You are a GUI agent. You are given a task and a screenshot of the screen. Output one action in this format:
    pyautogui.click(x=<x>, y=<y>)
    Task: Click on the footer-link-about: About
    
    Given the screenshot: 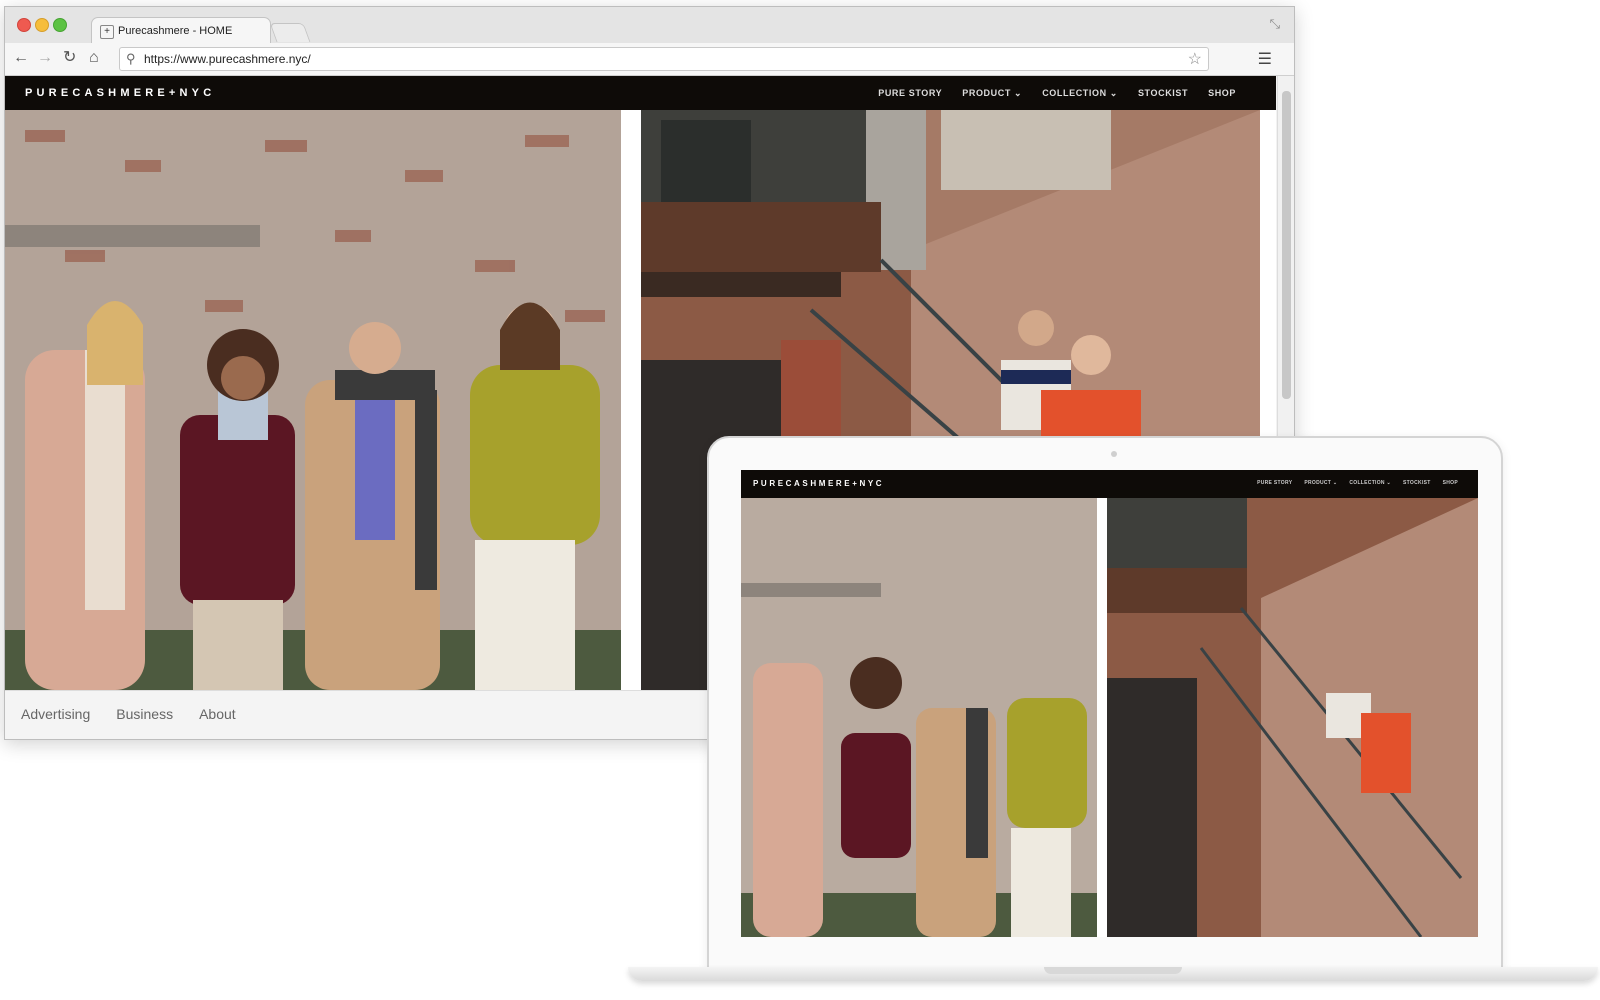 What is the action you would take?
    pyautogui.click(x=217, y=714)
    